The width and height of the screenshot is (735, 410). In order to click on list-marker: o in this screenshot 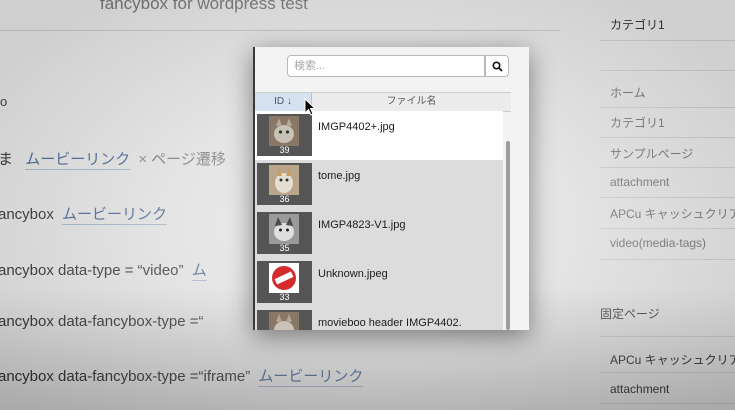, I will do `click(4, 101)`.